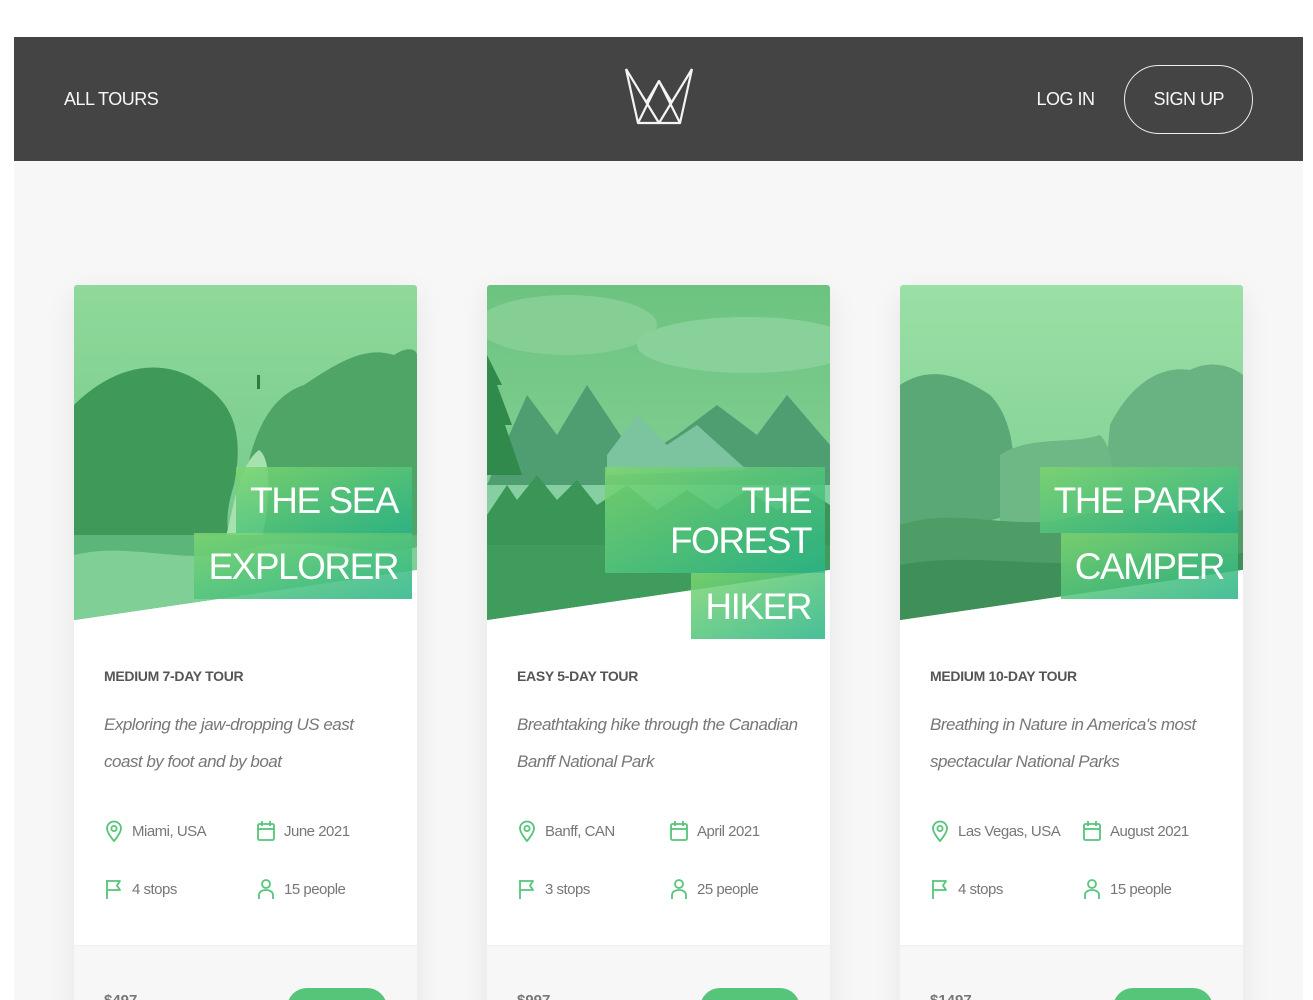 Image resolution: width=1313 pixels, height=1000 pixels. Describe the element at coordinates (578, 676) in the screenshot. I see `tour-difficulty: EASY 5-DAY TOUR` at that location.